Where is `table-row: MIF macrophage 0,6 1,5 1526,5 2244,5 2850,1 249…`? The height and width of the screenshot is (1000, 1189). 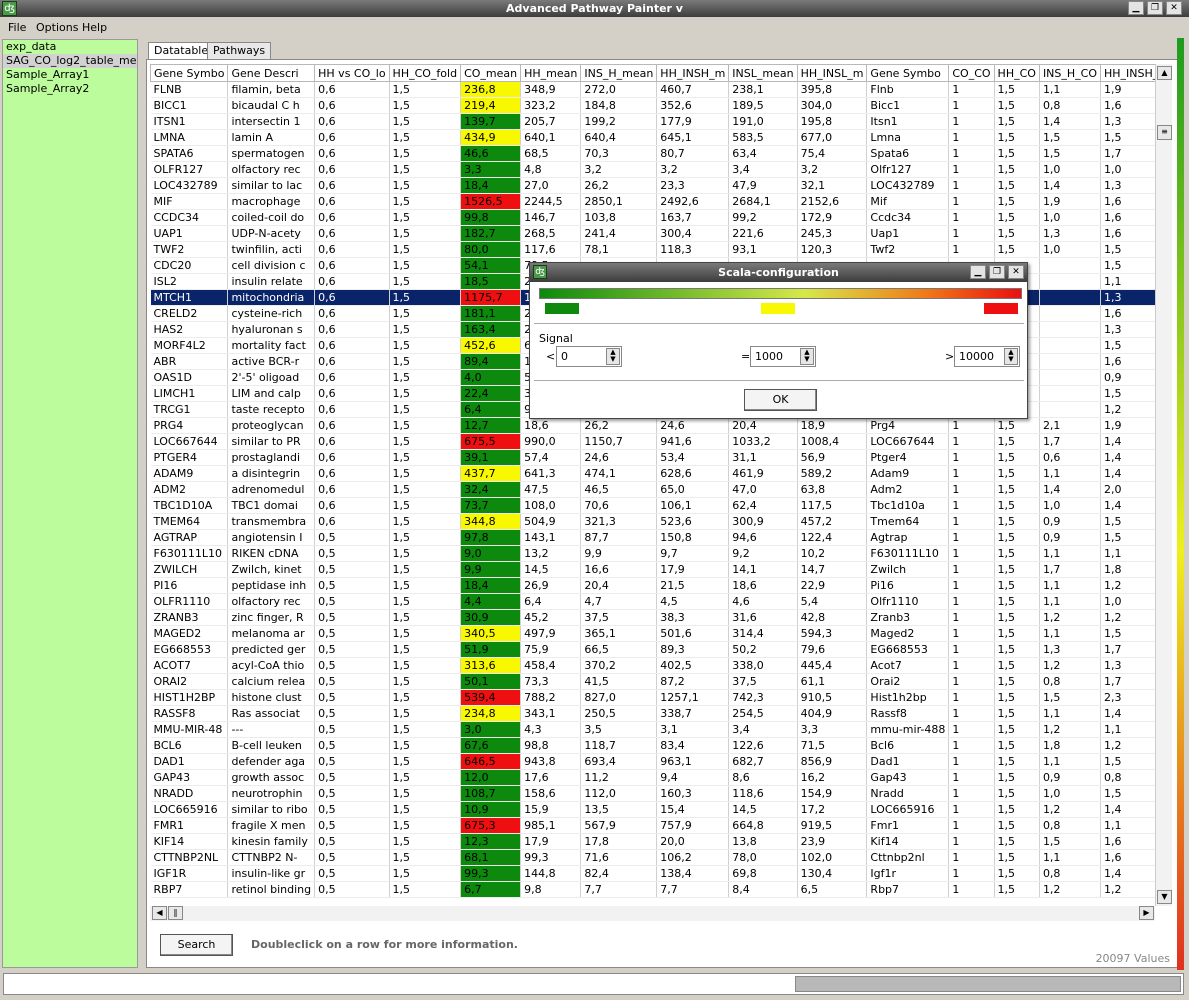
table-row: MIF macrophage 0,6 1,5 1526,5 2244,5 2850,1 249… is located at coordinates (653, 201).